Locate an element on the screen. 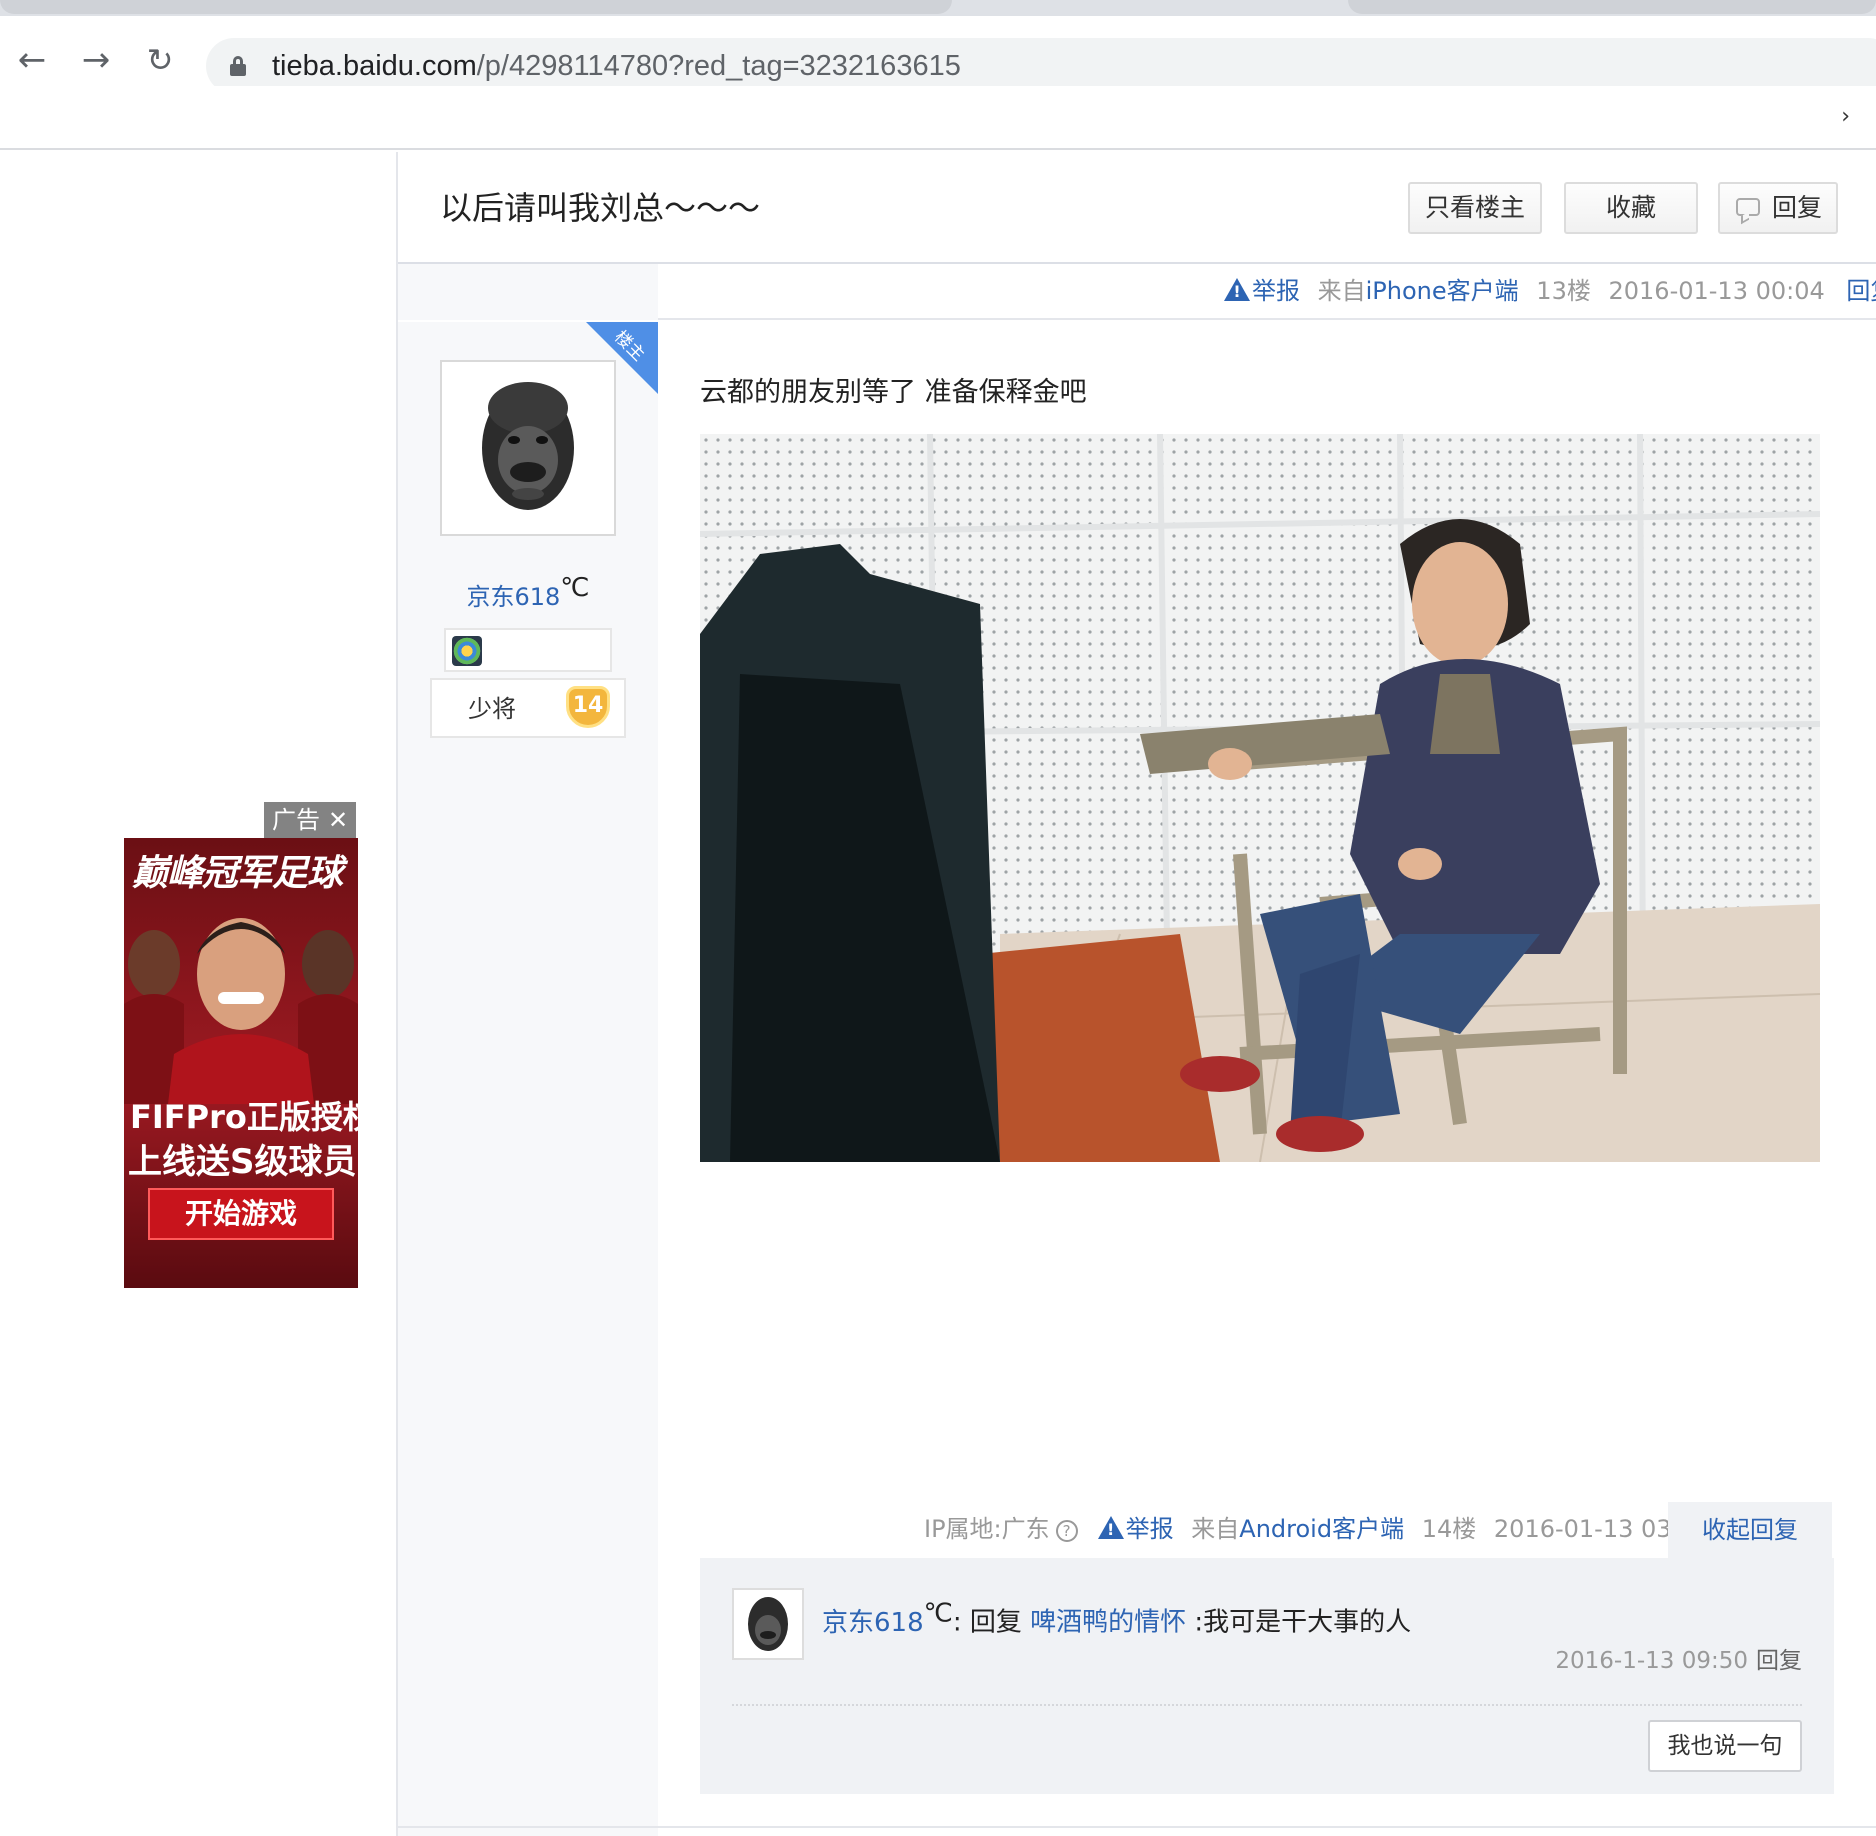  author-name-text: 京东618 is located at coordinates (513, 597).